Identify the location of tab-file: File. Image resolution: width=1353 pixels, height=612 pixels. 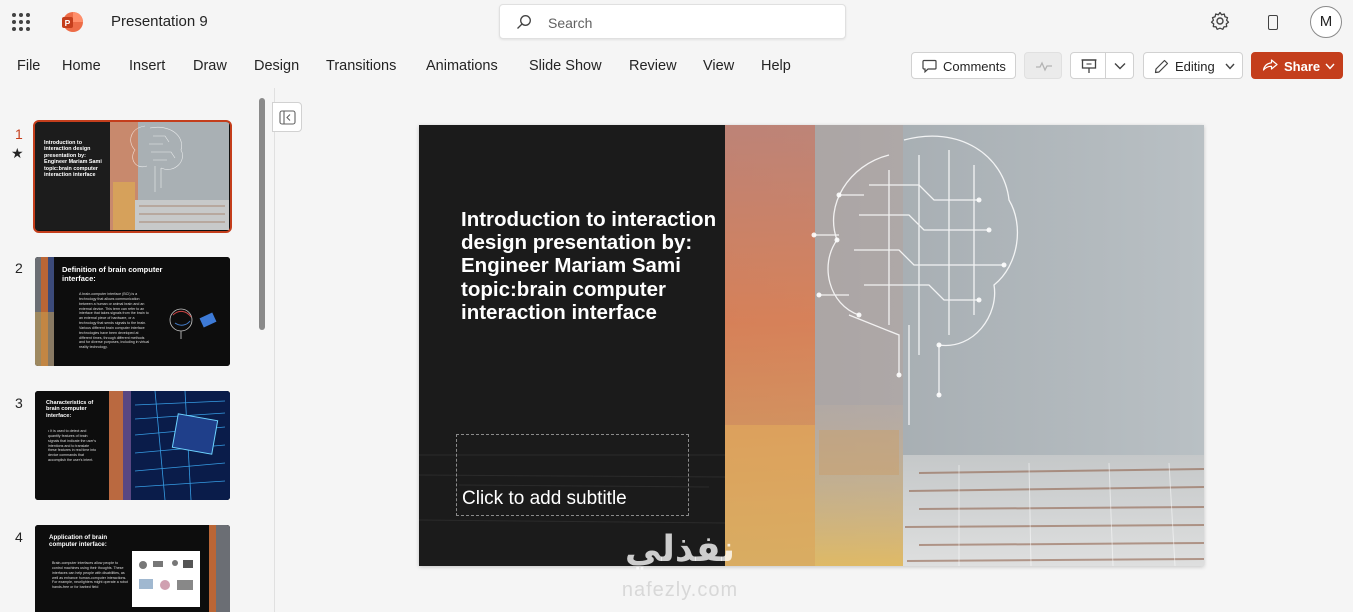
(28, 66).